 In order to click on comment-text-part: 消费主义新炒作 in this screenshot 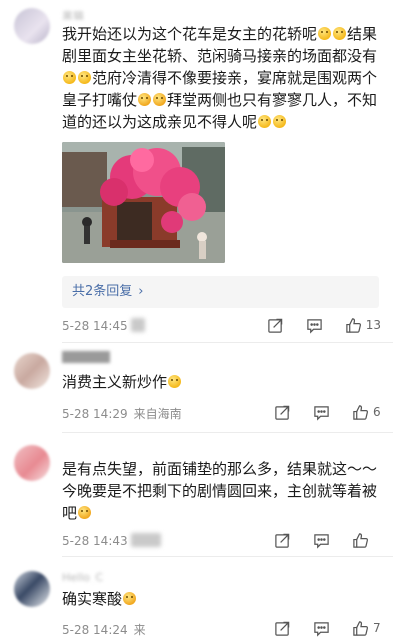, I will do `click(115, 382)`.